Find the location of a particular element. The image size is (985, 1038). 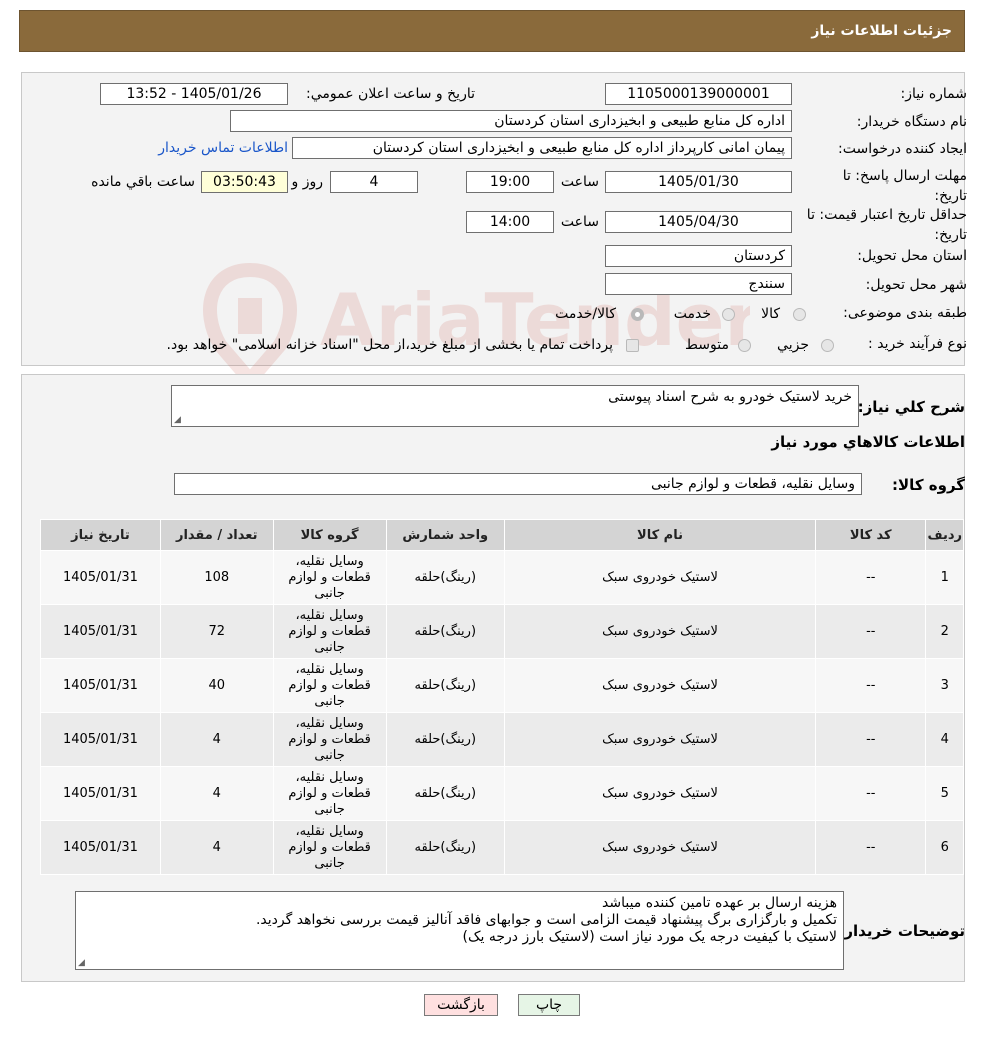

col-group-header: گروه کالا is located at coordinates (329, 535).